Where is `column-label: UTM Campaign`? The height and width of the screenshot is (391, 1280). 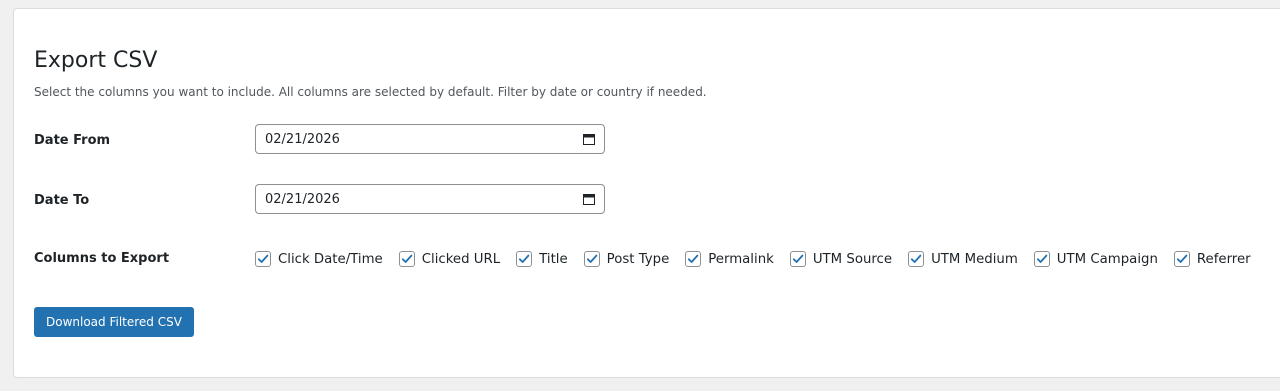
column-label: UTM Campaign is located at coordinates (1107, 259).